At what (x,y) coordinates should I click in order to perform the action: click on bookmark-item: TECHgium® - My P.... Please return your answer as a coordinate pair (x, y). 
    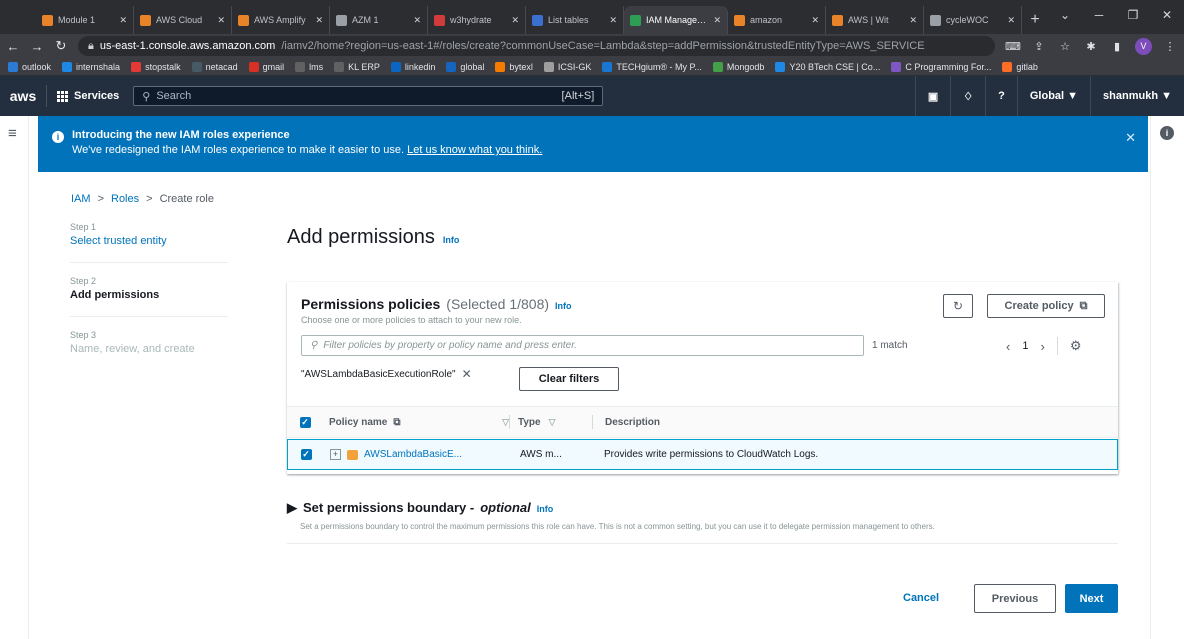
    Looking at the image, I should click on (652, 66).